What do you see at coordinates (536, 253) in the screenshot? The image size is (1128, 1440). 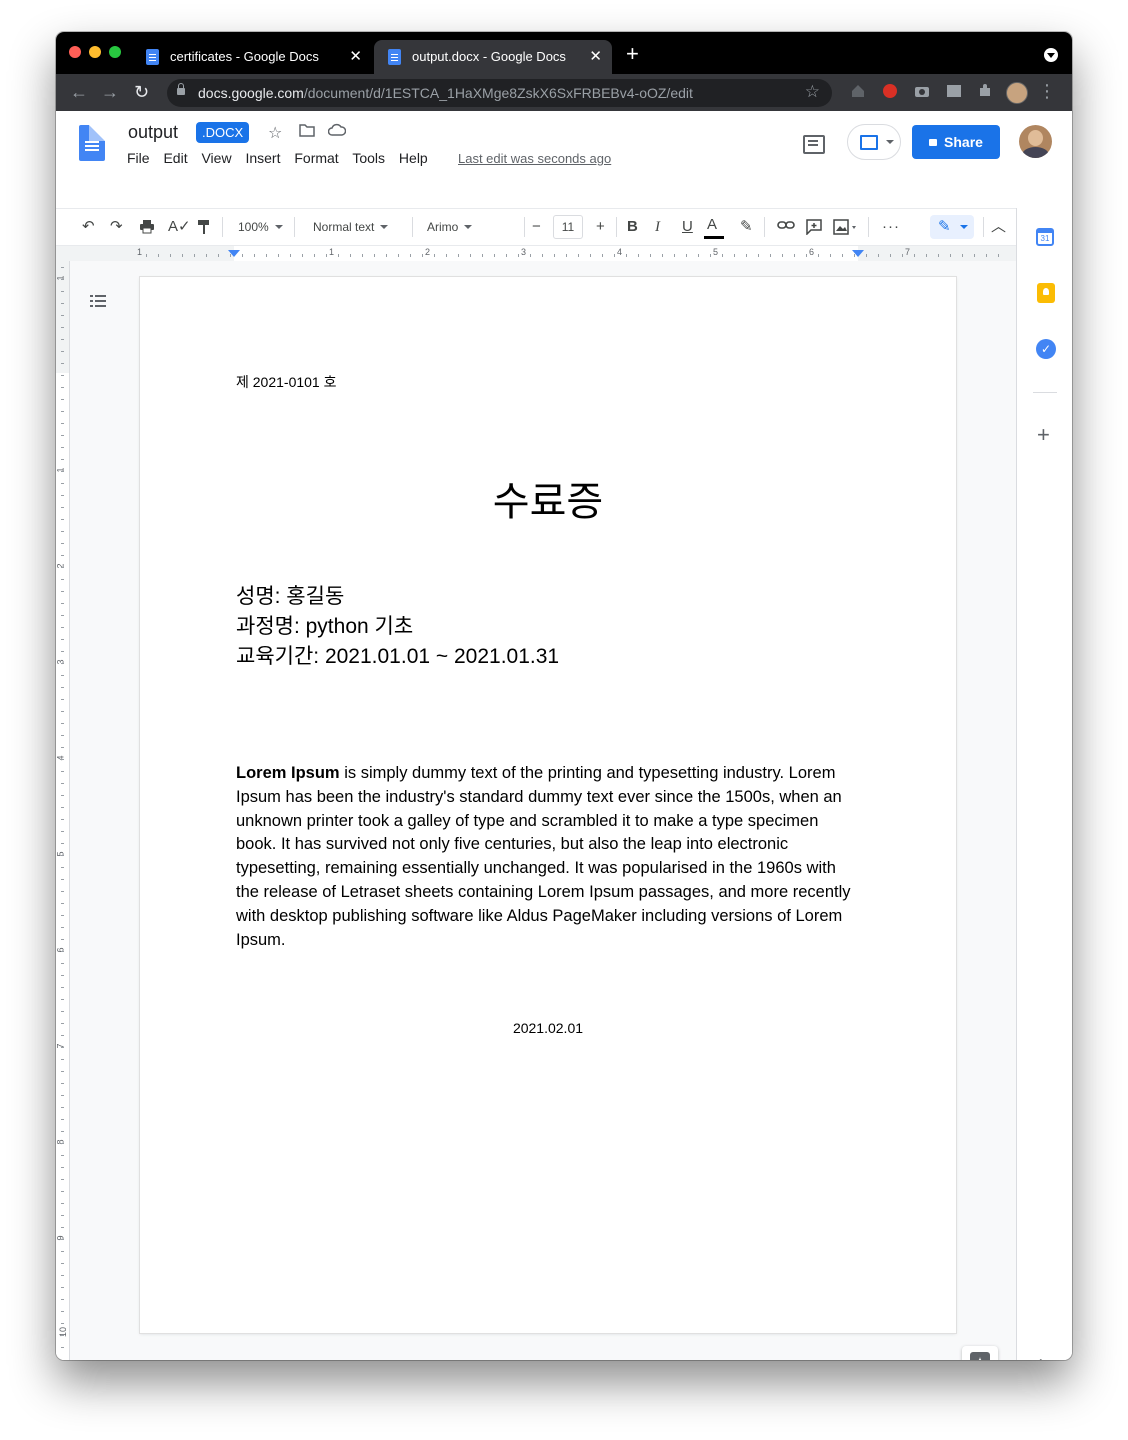 I see `horizontal-ruler: 1 1 2 3 4 5 6 7` at bounding box center [536, 253].